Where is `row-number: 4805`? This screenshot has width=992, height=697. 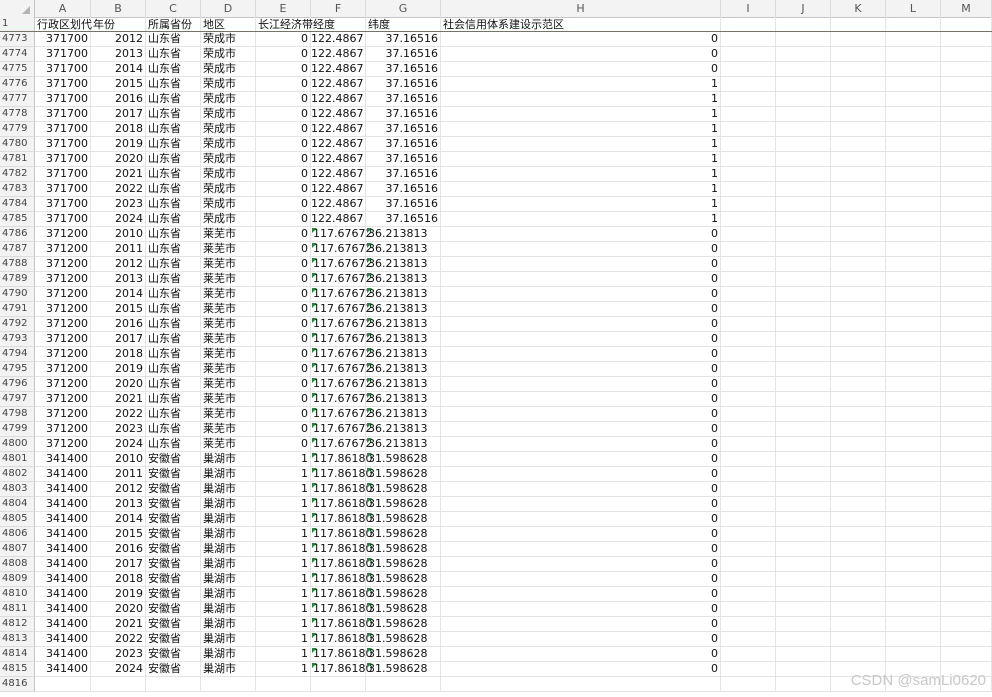
row-number: 4805 is located at coordinates (17, 519).